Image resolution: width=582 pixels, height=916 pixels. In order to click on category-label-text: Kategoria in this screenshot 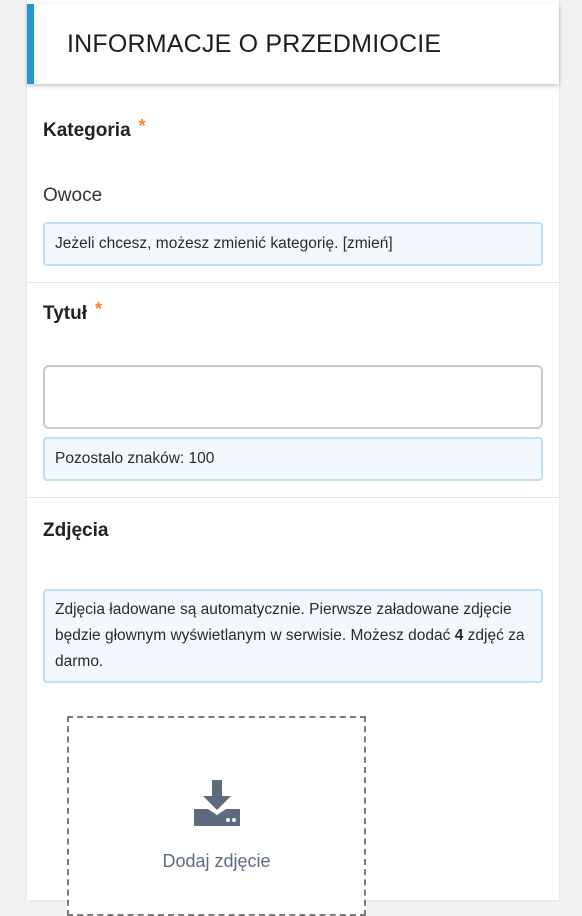, I will do `click(87, 130)`.